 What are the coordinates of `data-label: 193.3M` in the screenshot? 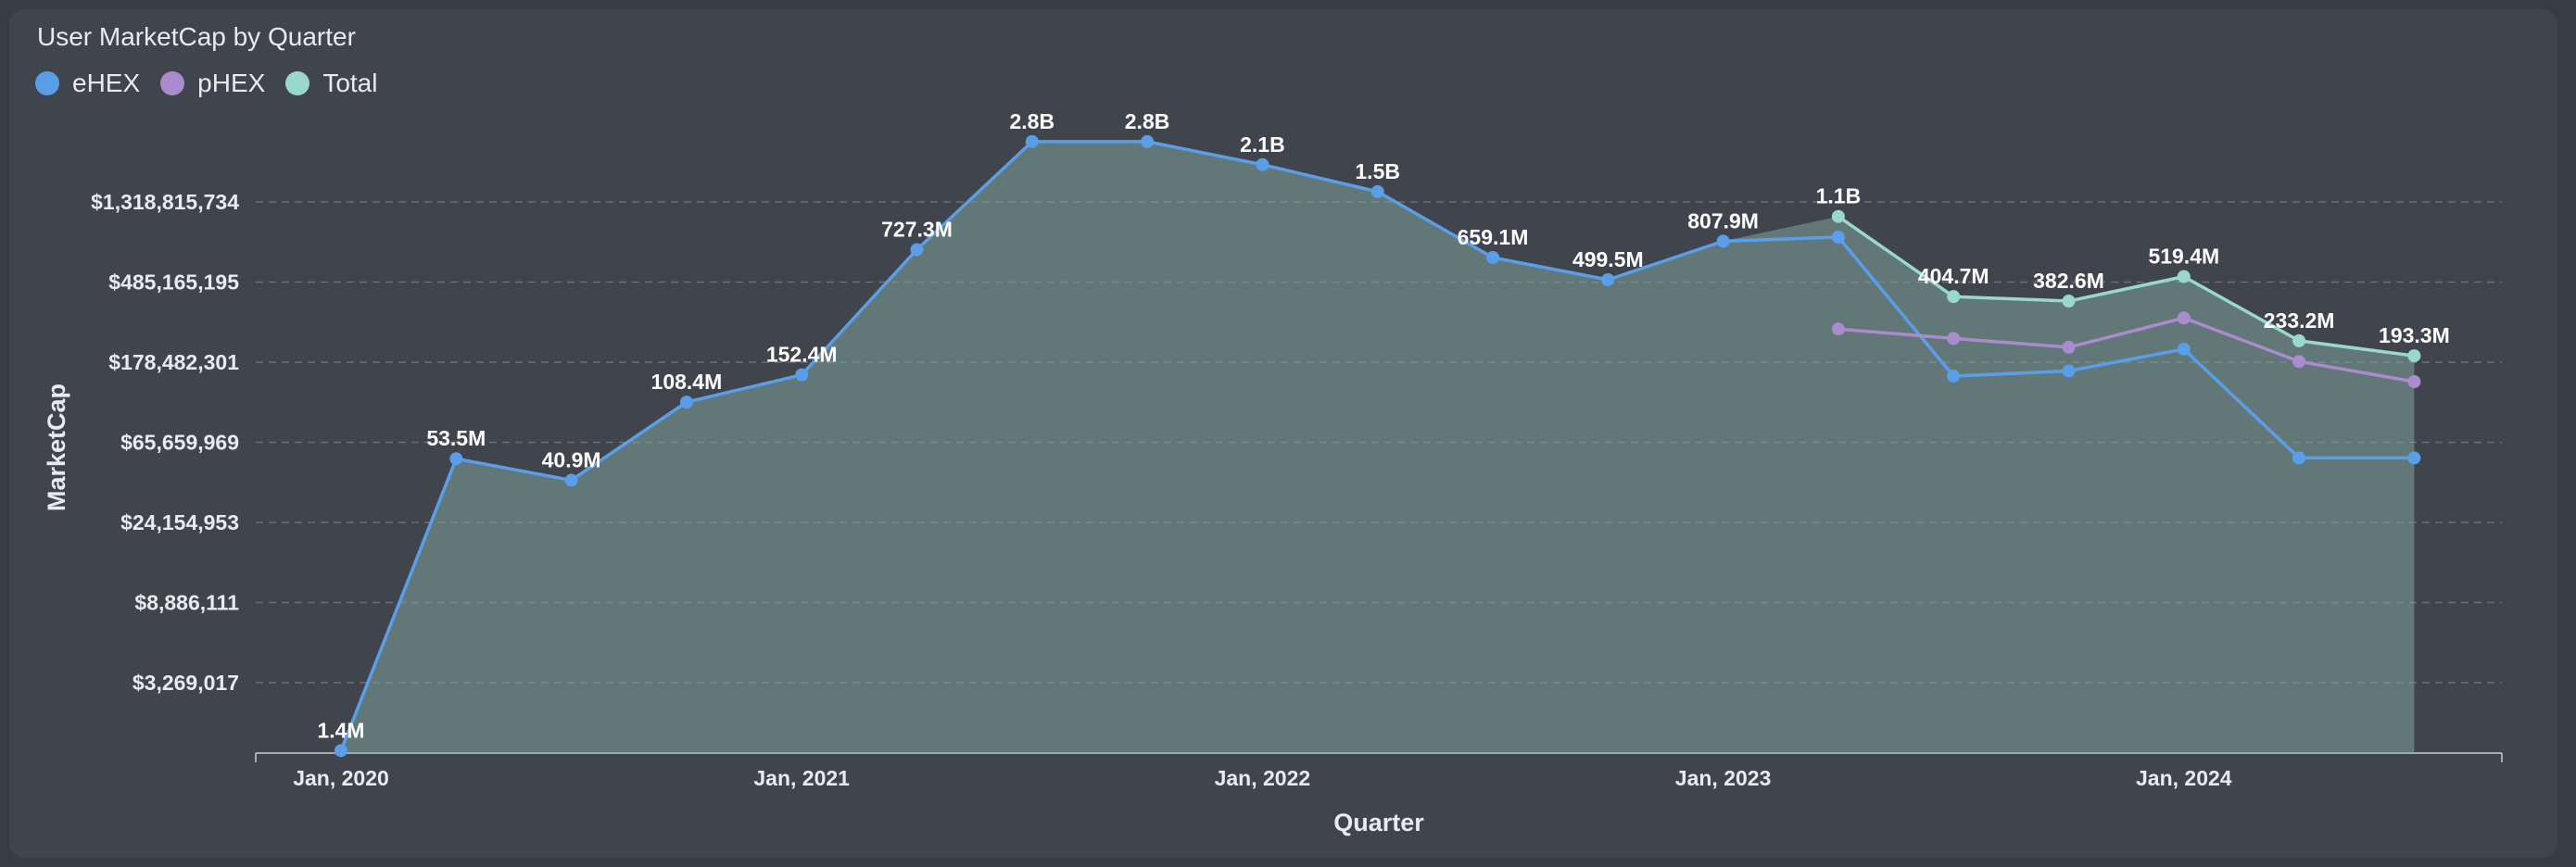 It's located at (2414, 335).